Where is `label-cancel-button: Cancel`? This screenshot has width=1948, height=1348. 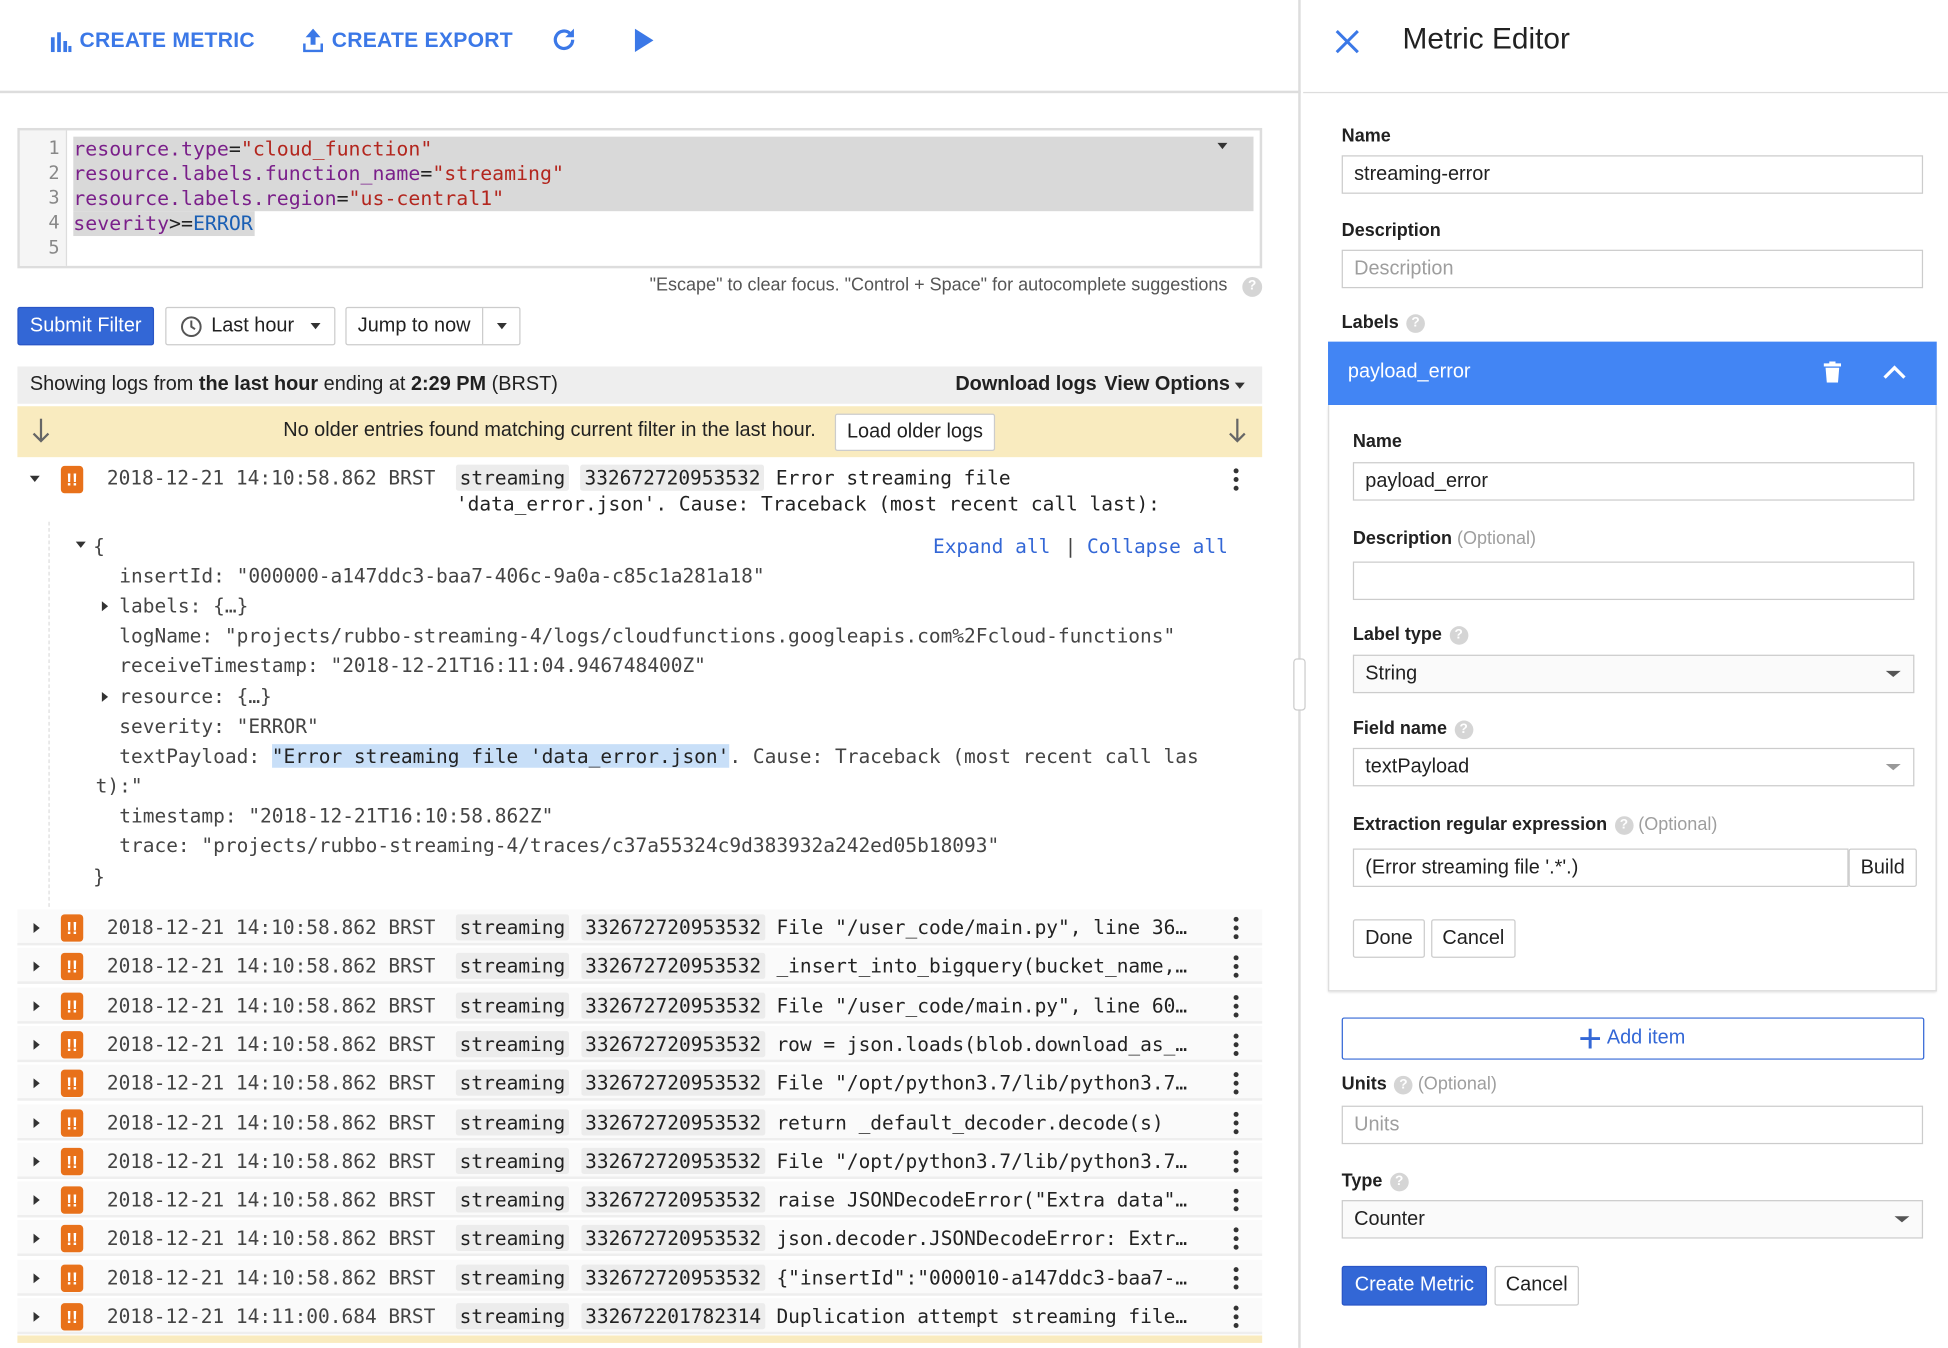
label-cancel-button: Cancel is located at coordinates (1473, 938).